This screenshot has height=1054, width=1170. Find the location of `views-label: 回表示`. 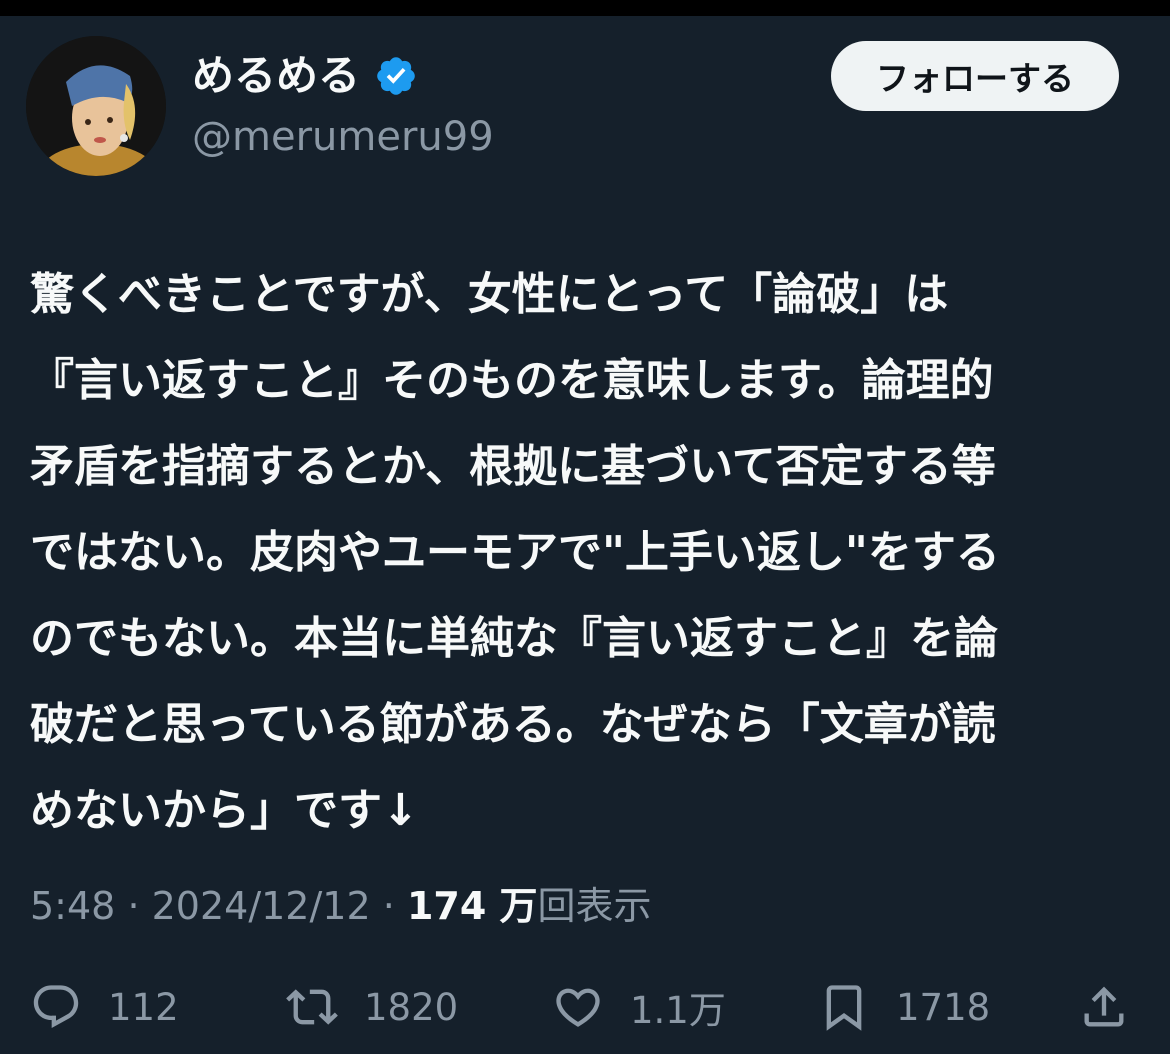

views-label: 回表示 is located at coordinates (594, 906).